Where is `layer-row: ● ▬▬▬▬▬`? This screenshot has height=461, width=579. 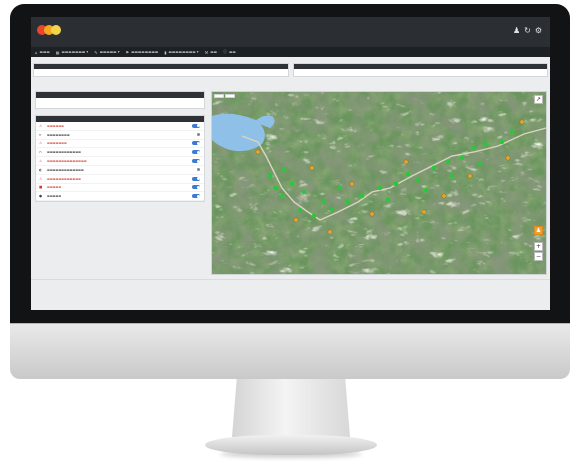
layer-row: ● ▬▬▬▬▬ is located at coordinates (120, 197).